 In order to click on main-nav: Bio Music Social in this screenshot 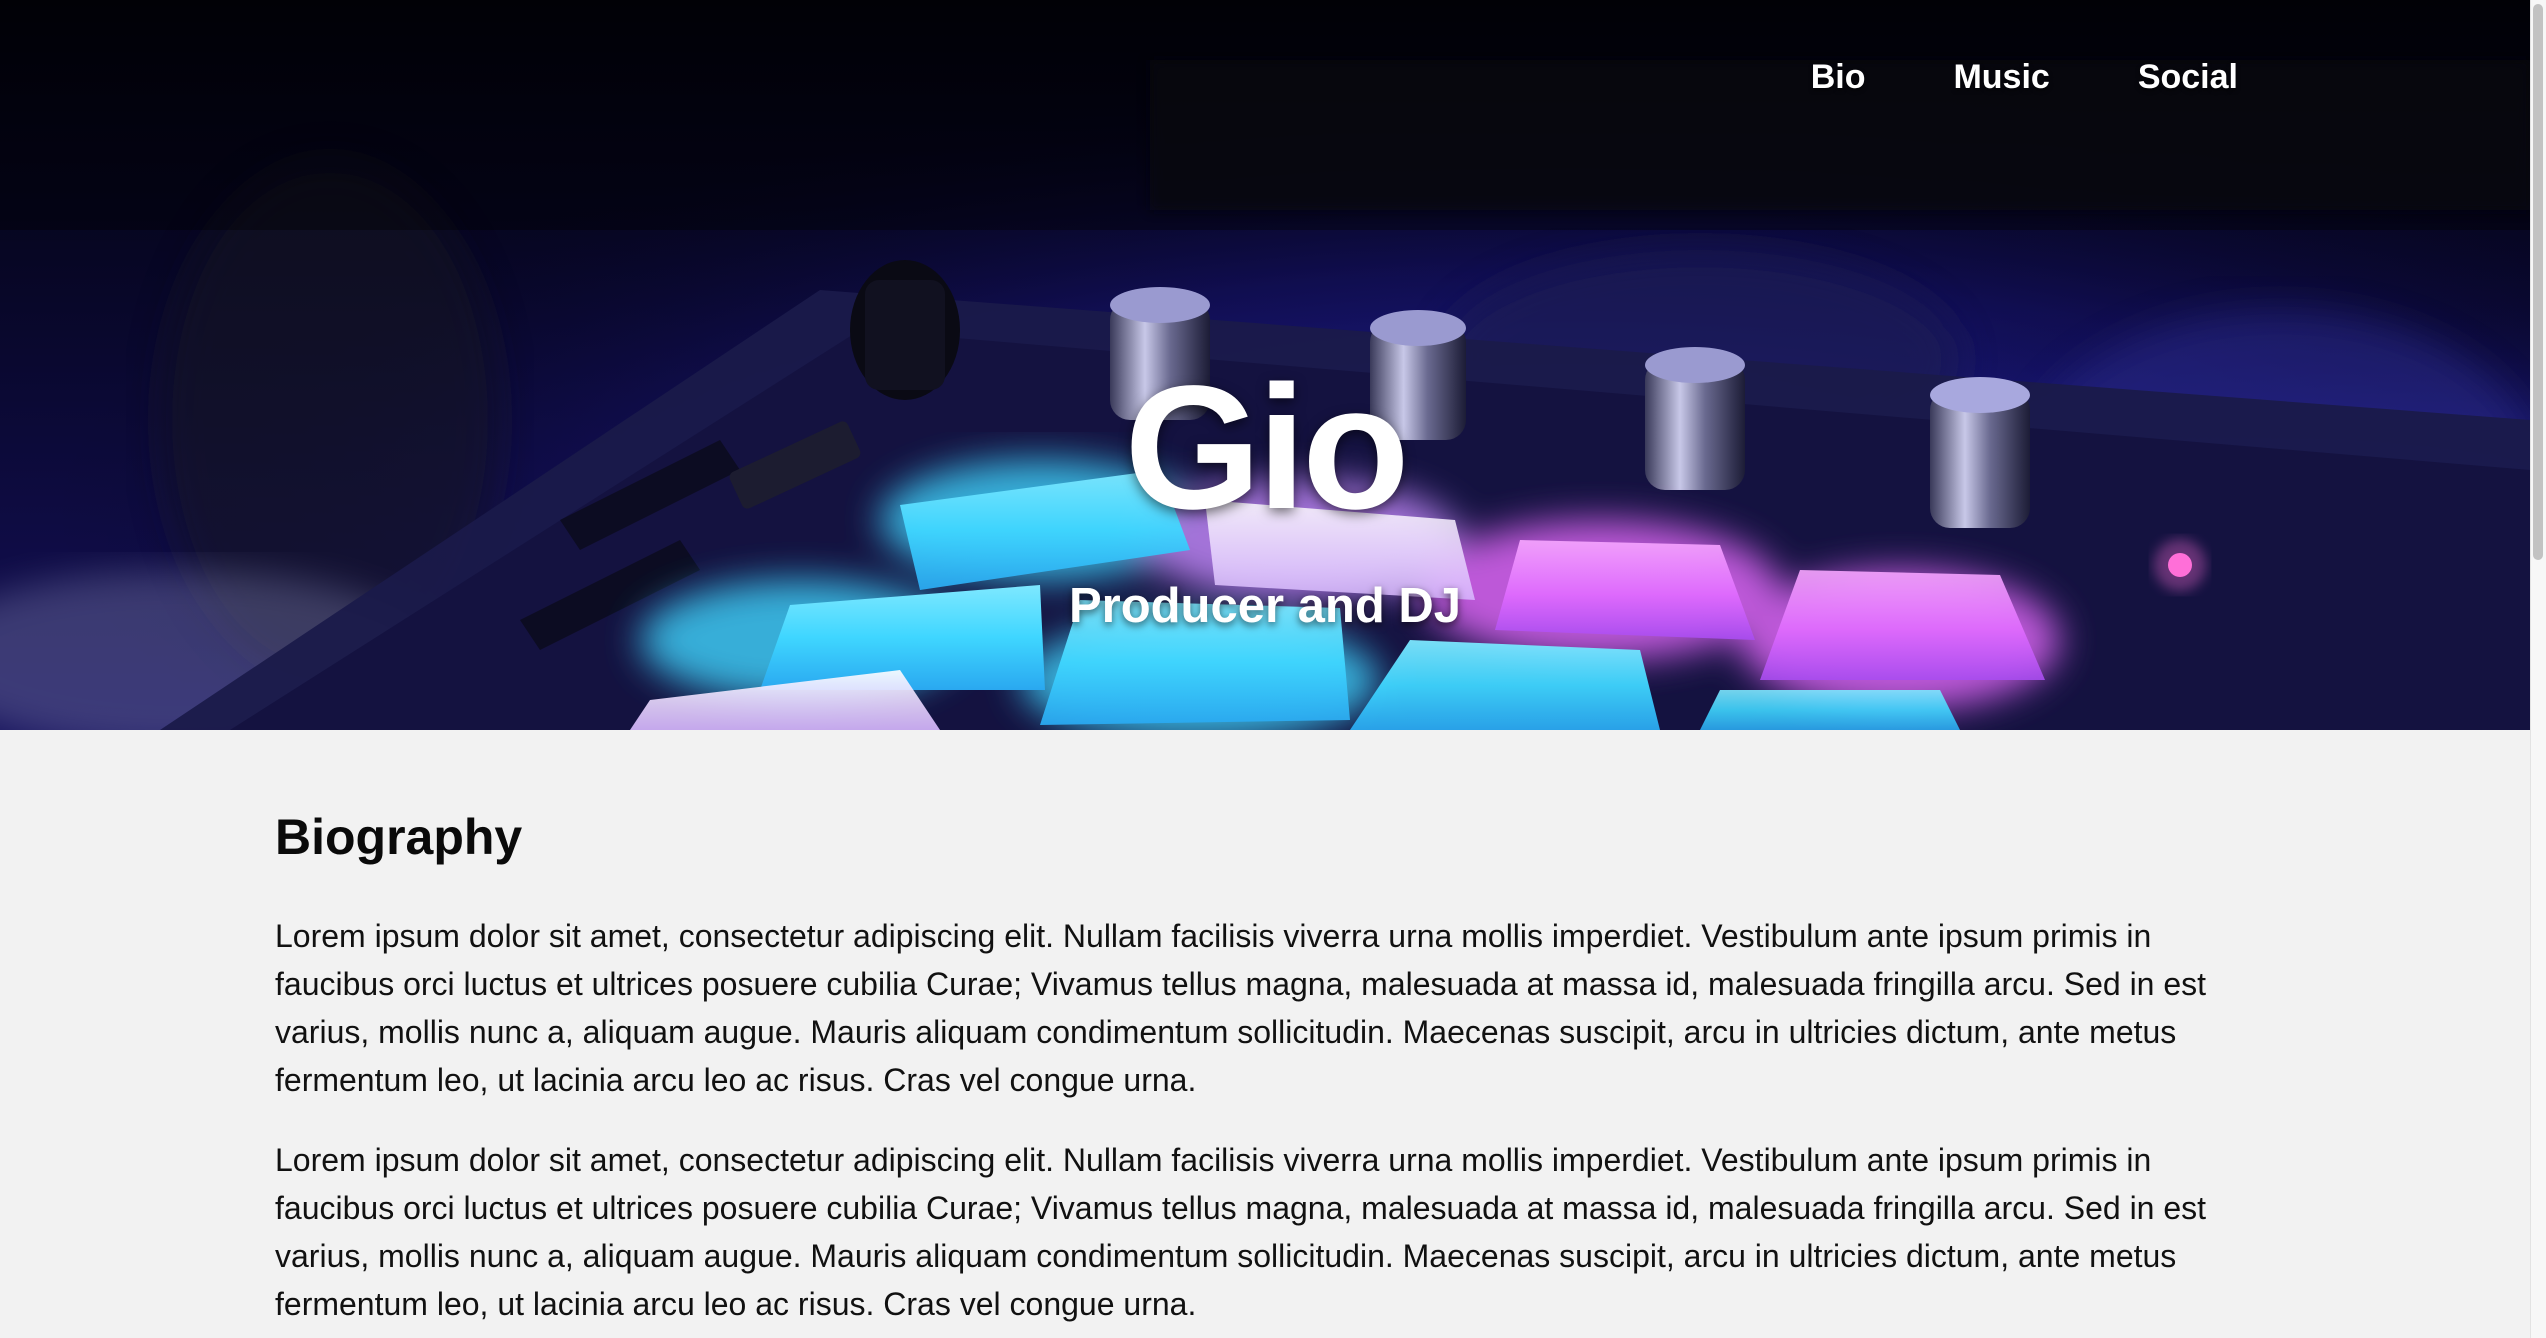, I will do `click(2024, 77)`.